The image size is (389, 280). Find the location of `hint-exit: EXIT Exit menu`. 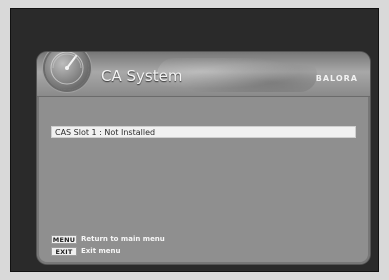

hint-exit: EXIT Exit menu is located at coordinates (86, 251).